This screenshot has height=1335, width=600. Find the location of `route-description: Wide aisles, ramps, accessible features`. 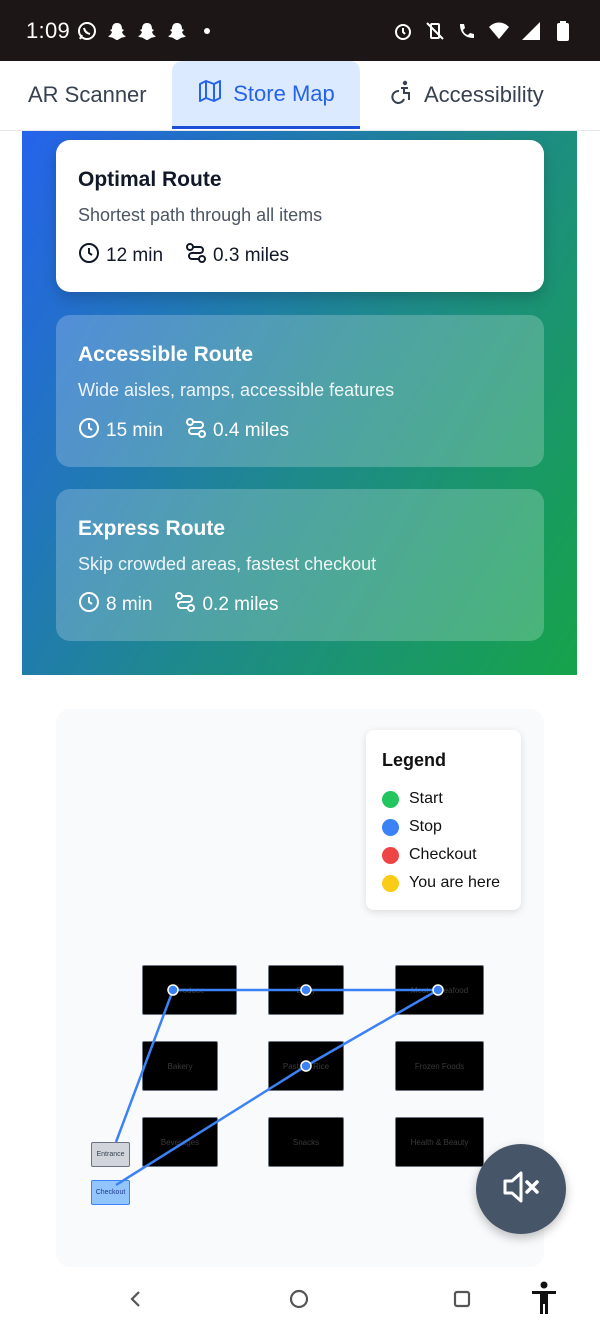

route-description: Wide aisles, ramps, accessible features is located at coordinates (236, 390).